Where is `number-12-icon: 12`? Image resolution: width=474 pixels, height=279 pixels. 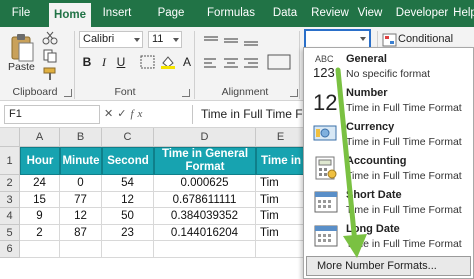
number-12-icon: 12 is located at coordinates (325, 102).